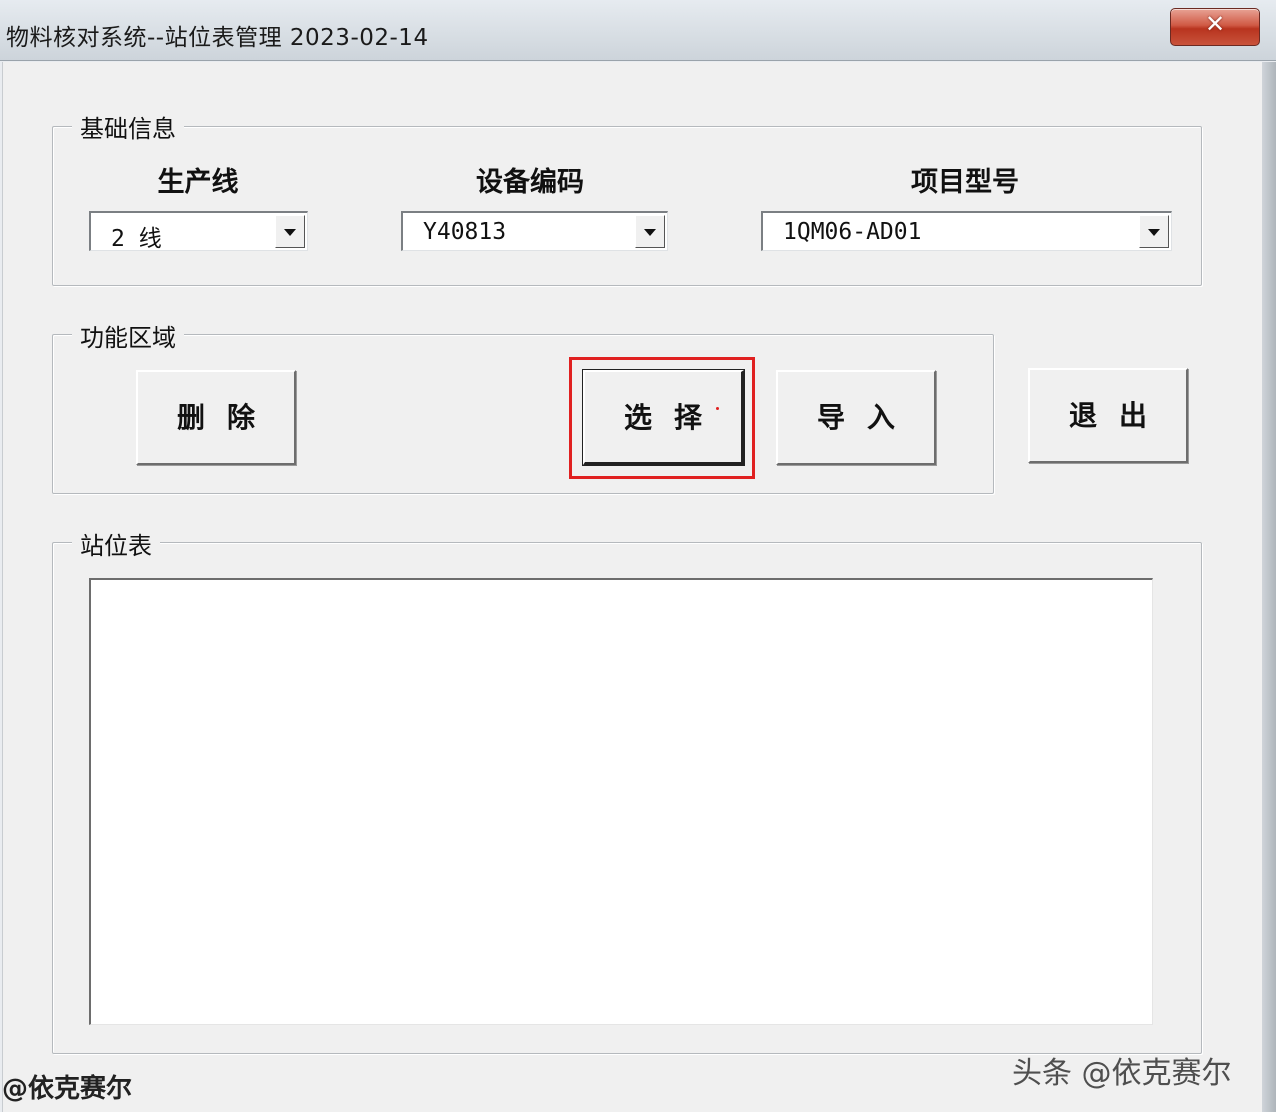 This screenshot has width=1276, height=1112. Describe the element at coordinates (1122, 1073) in the screenshot. I see `watermark-right: 头条 @依克赛尔` at that location.